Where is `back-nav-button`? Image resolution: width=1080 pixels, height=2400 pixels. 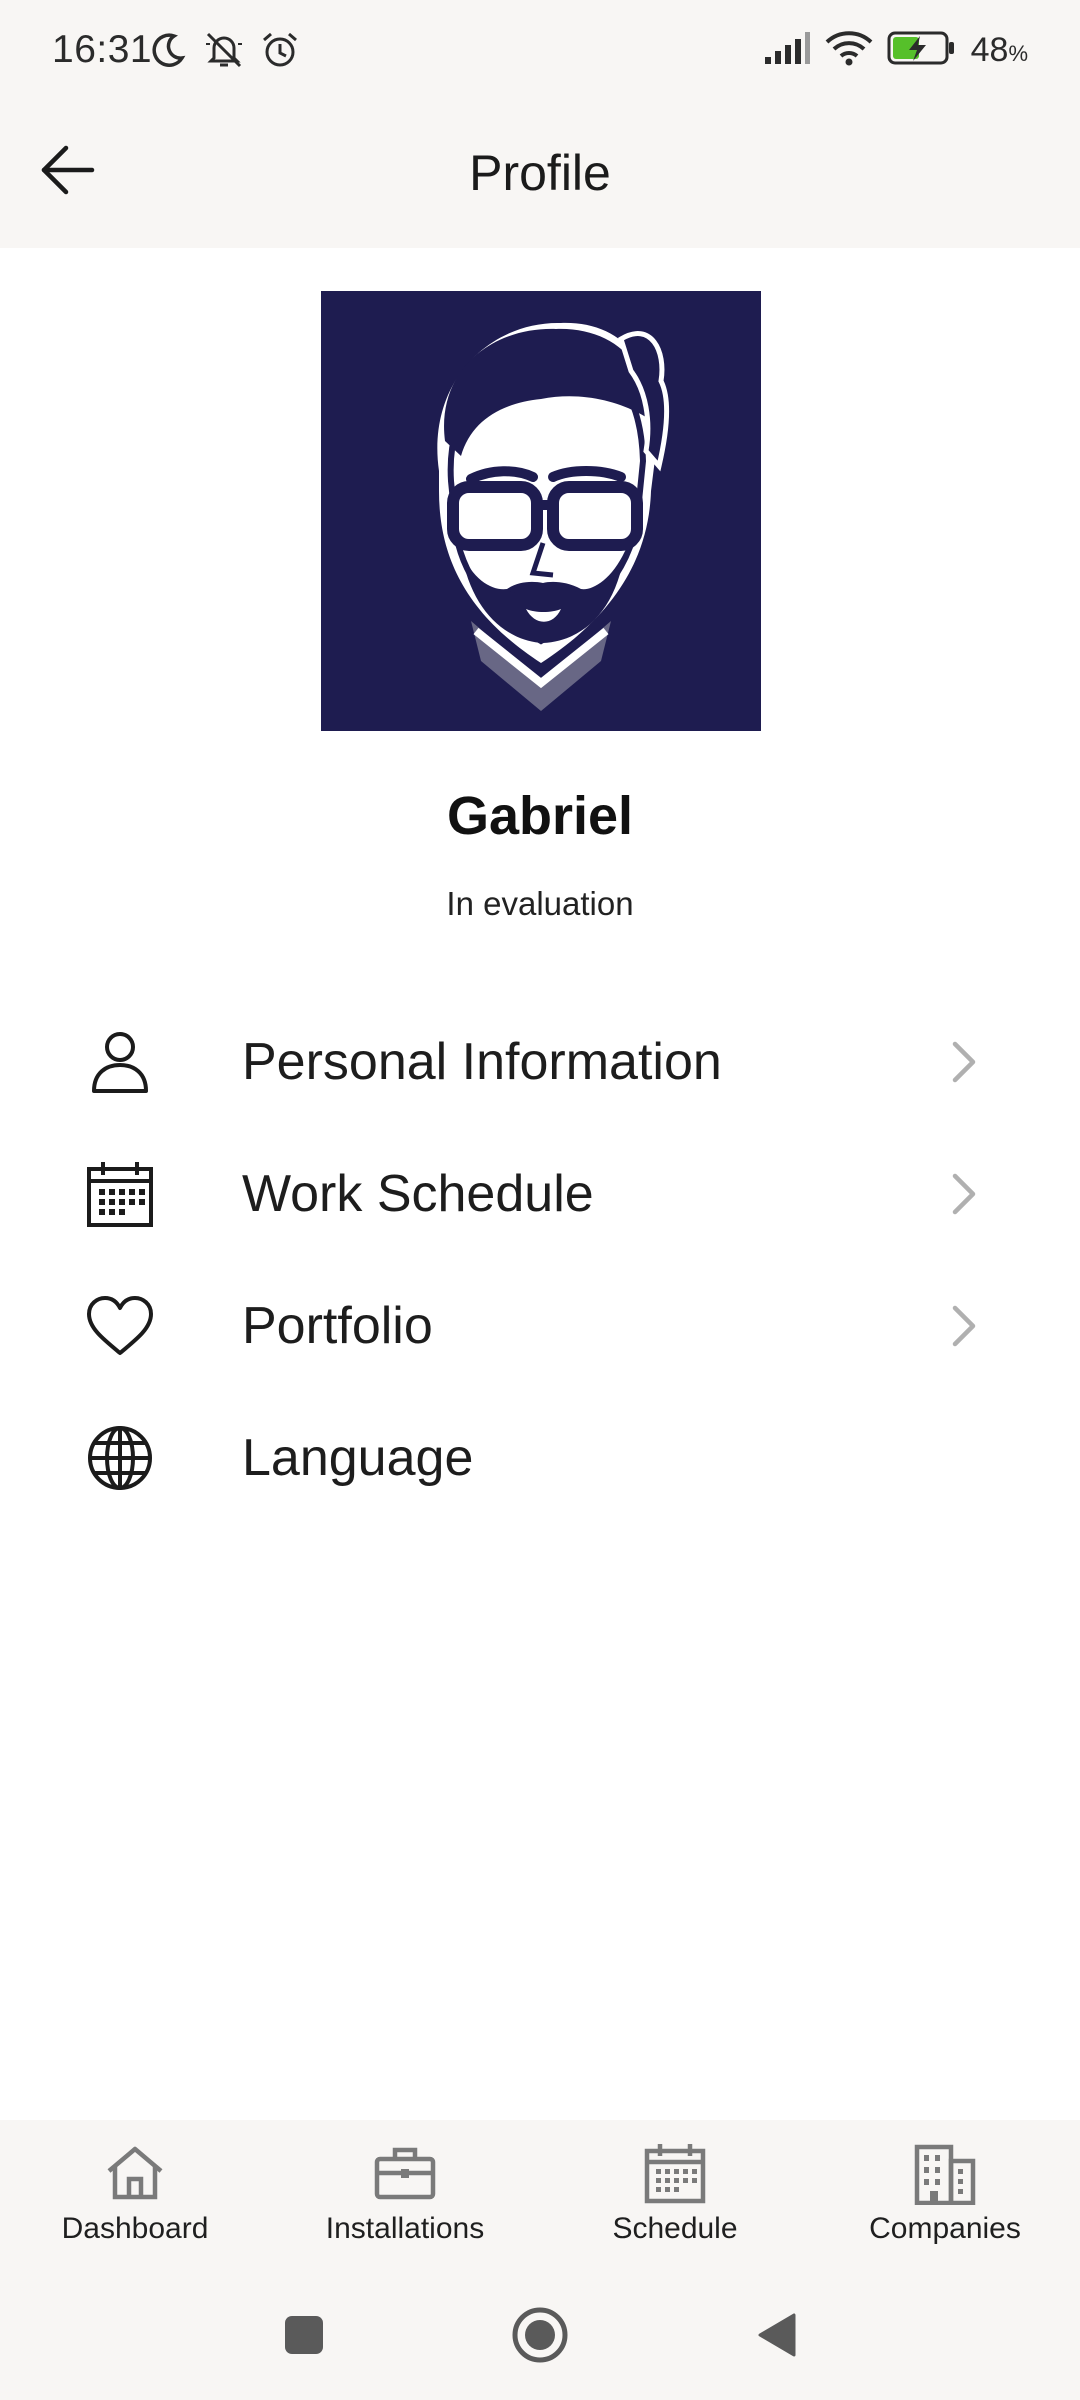
back-nav-button is located at coordinates (776, 2337).